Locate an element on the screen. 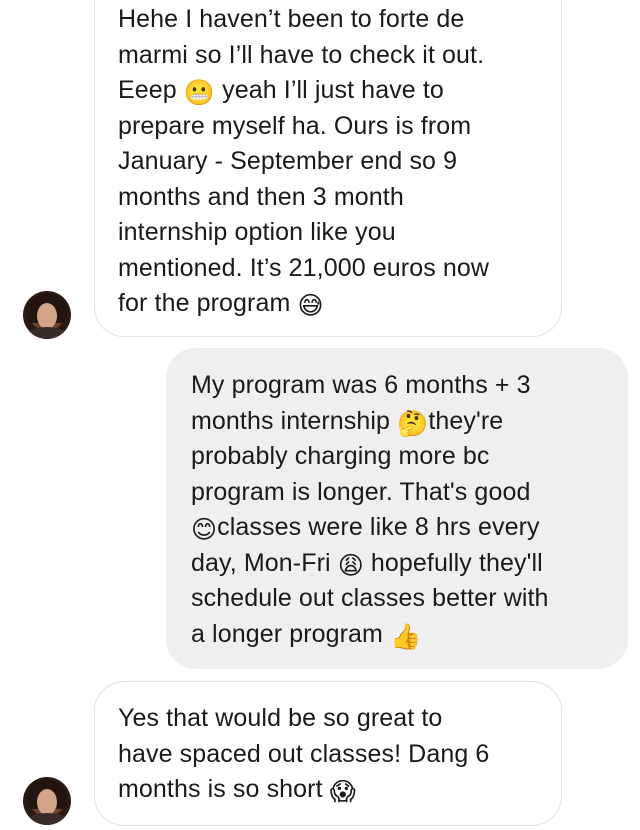 The image size is (640, 830). message-line: Yes that would be so great to is located at coordinates (280, 718).